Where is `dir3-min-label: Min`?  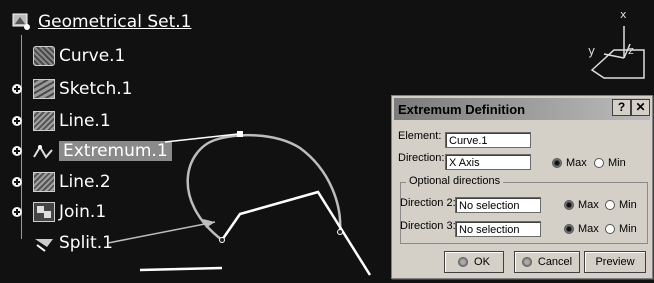
dir3-min-label: Min is located at coordinates (628, 229).